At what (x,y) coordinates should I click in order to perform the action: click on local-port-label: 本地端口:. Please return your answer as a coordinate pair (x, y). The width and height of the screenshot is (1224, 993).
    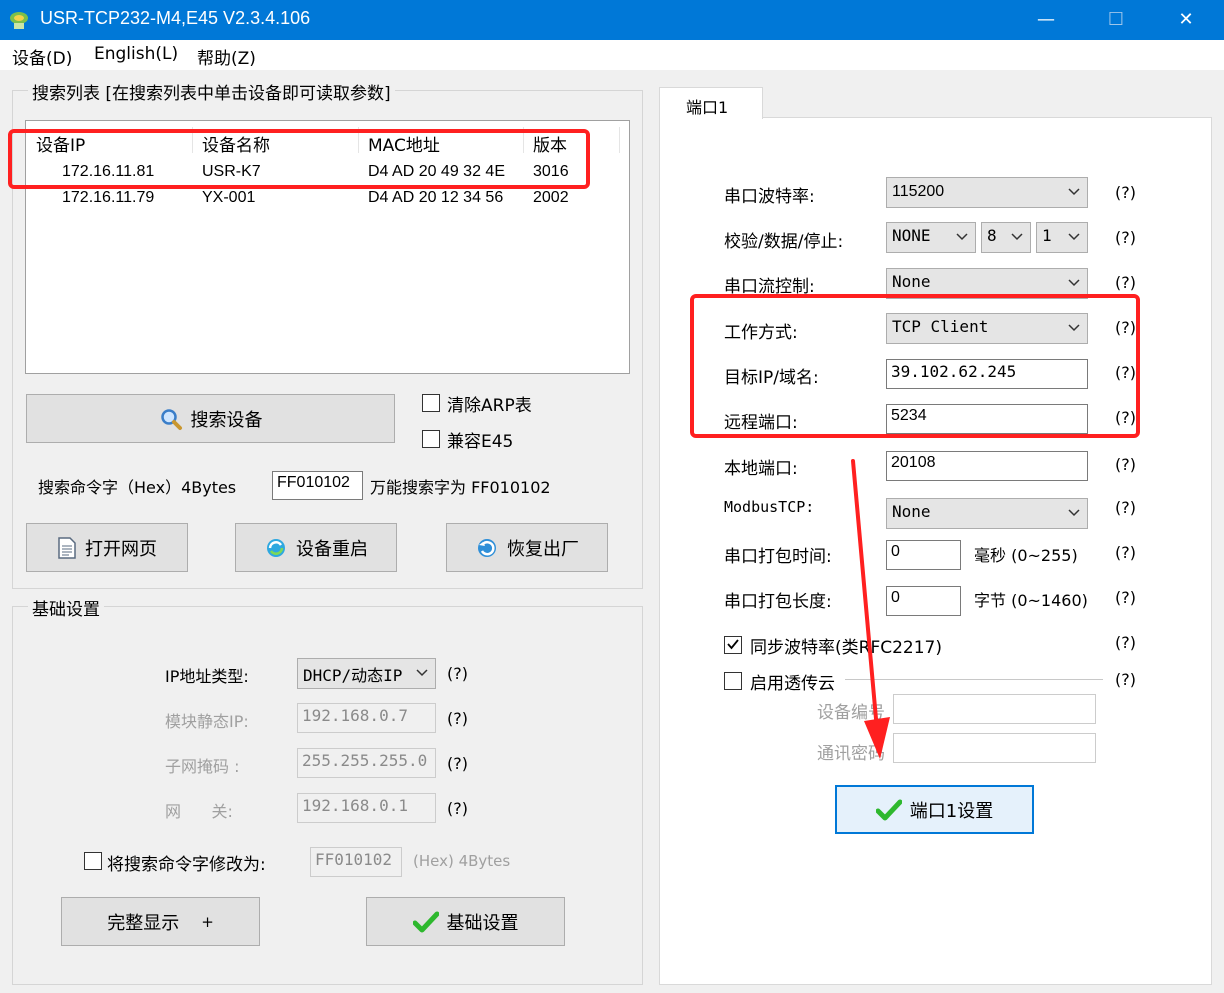
    Looking at the image, I should click on (761, 469).